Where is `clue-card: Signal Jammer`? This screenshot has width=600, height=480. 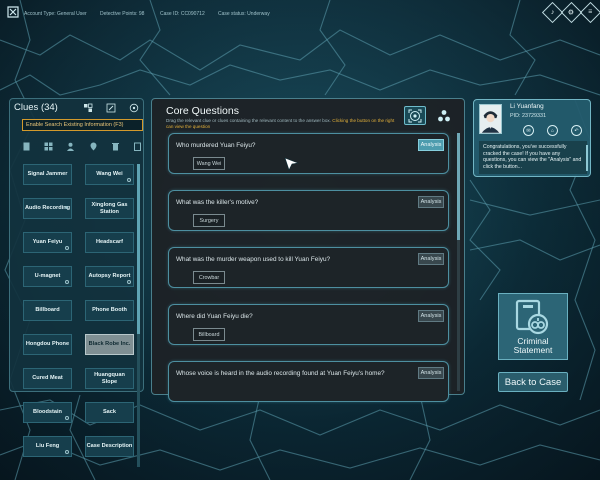
clue-card: Signal Jammer is located at coordinates (47, 174).